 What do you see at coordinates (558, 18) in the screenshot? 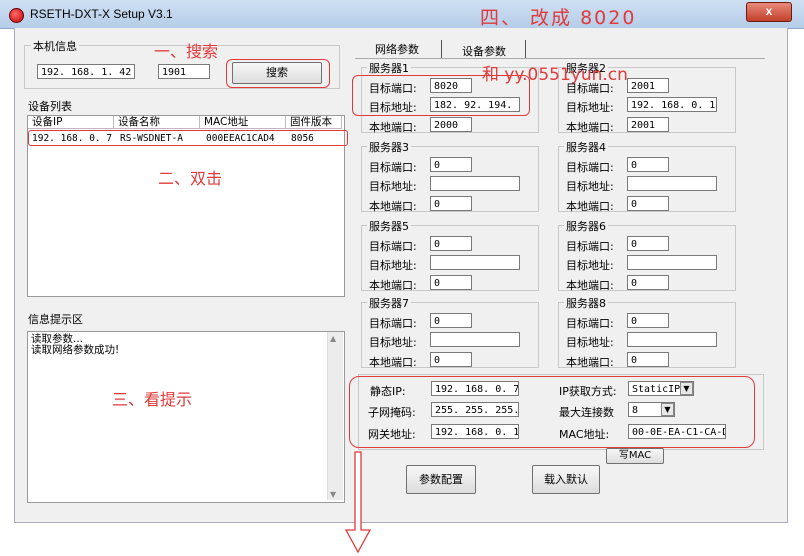
I see `annotation-change: 四、 改成 8020` at bounding box center [558, 18].